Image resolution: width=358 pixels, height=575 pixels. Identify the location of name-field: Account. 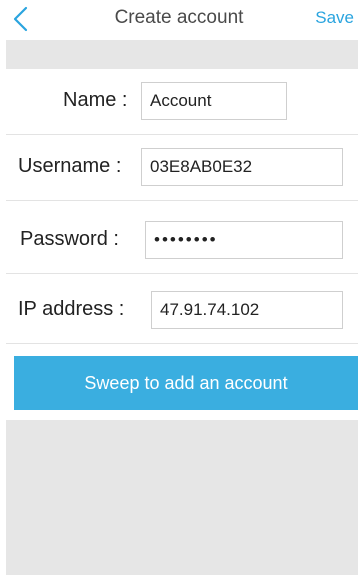
(214, 101).